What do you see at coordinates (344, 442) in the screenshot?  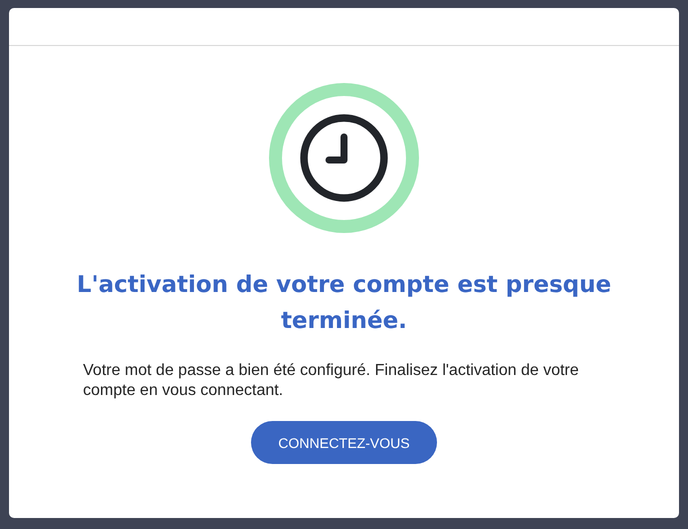 I see `connect-button: CONNECTEZ-VOUS` at bounding box center [344, 442].